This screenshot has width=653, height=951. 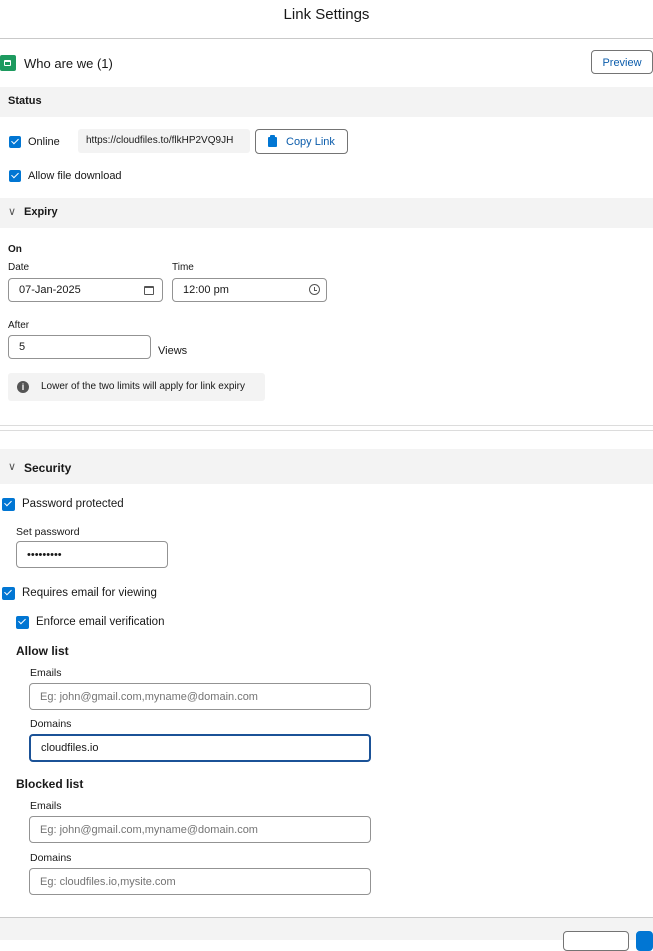 What do you see at coordinates (85, 290) in the screenshot?
I see `date-input` at bounding box center [85, 290].